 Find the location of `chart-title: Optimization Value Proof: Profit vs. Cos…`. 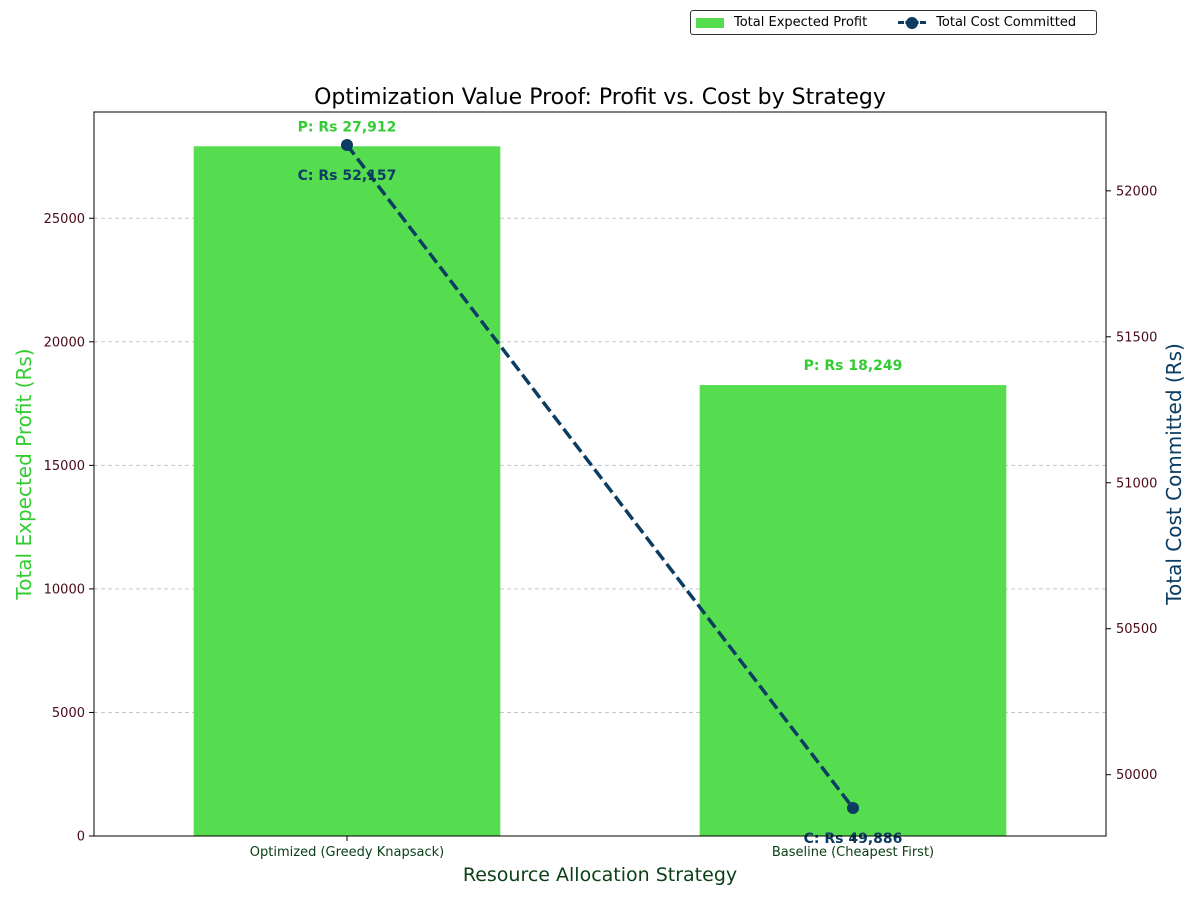

chart-title: Optimization Value Proof: Profit vs. Cos… is located at coordinates (600, 97).